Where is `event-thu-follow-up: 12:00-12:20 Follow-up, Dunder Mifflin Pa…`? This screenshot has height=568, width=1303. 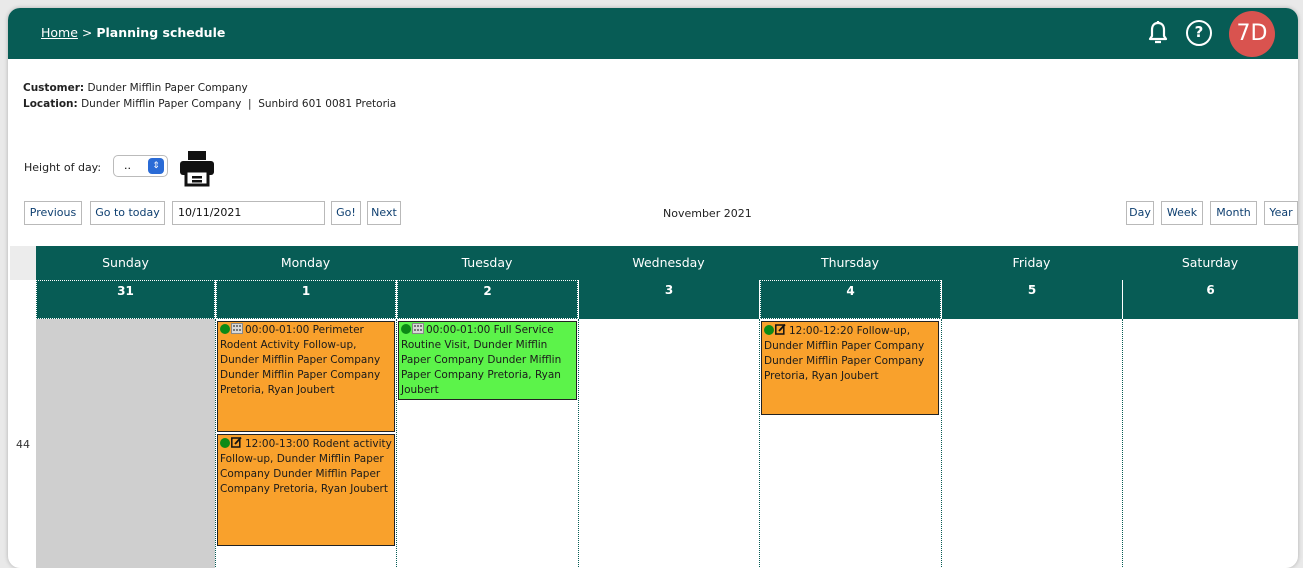 event-thu-follow-up: 12:00-12:20 Follow-up, Dunder Mifflin Pa… is located at coordinates (850, 368).